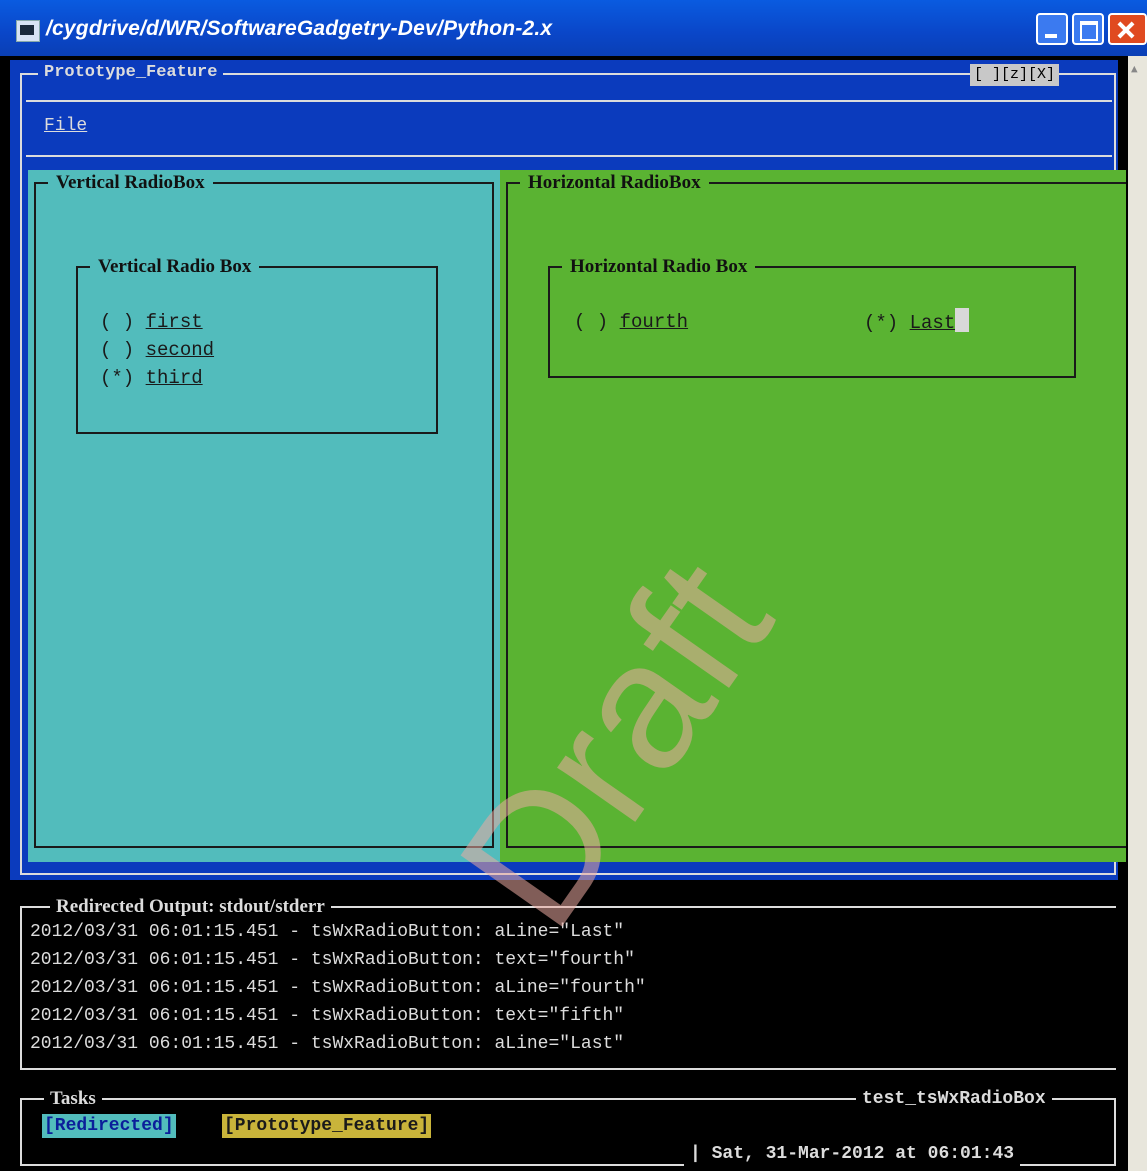 This screenshot has width=1147, height=1171. What do you see at coordinates (28, 31) in the screenshot?
I see `terminal-icon` at bounding box center [28, 31].